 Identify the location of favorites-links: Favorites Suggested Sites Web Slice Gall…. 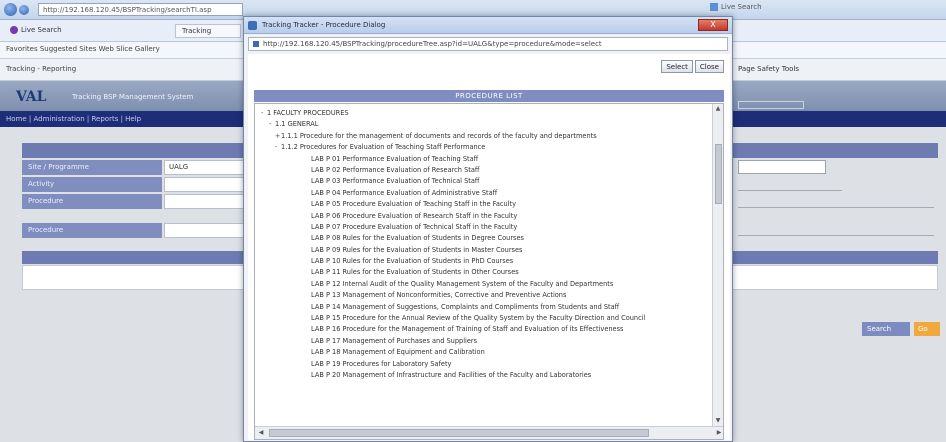
(83, 49).